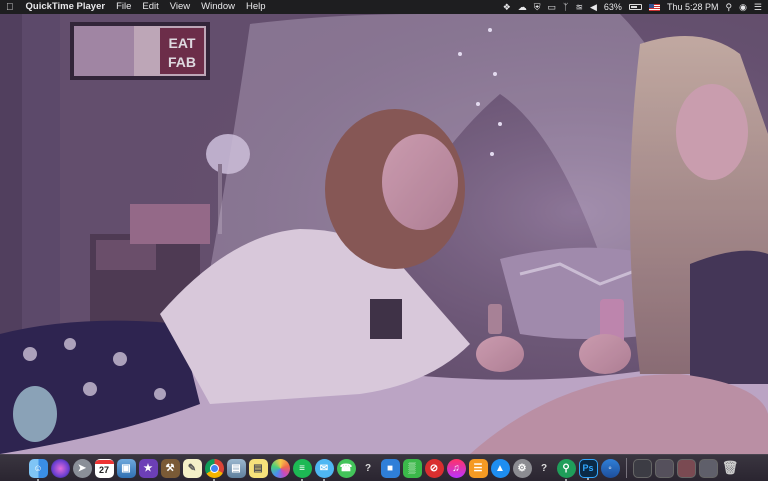 The height and width of the screenshot is (481, 768). Describe the element at coordinates (500, 468) in the screenshot. I see `app-store-icon: ▲` at that location.